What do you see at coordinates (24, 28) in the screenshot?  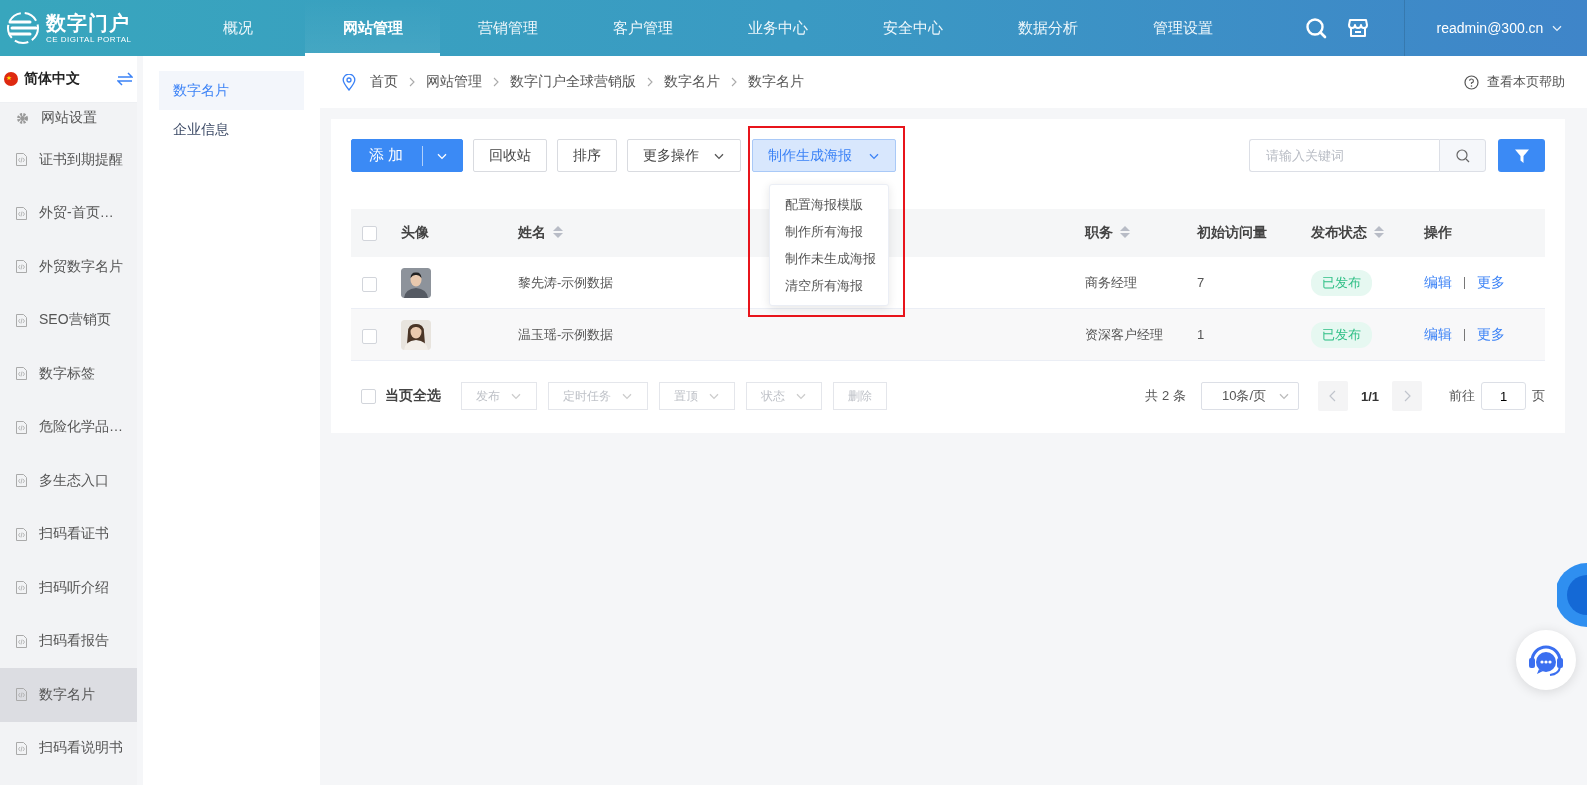 I see `globe-logo-icon` at bounding box center [24, 28].